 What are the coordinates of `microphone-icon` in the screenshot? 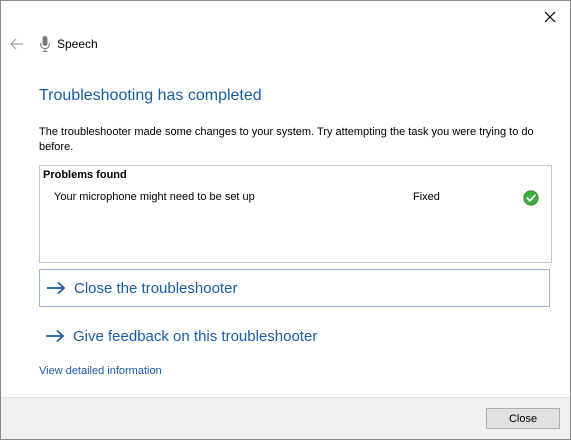 It's located at (45, 44).